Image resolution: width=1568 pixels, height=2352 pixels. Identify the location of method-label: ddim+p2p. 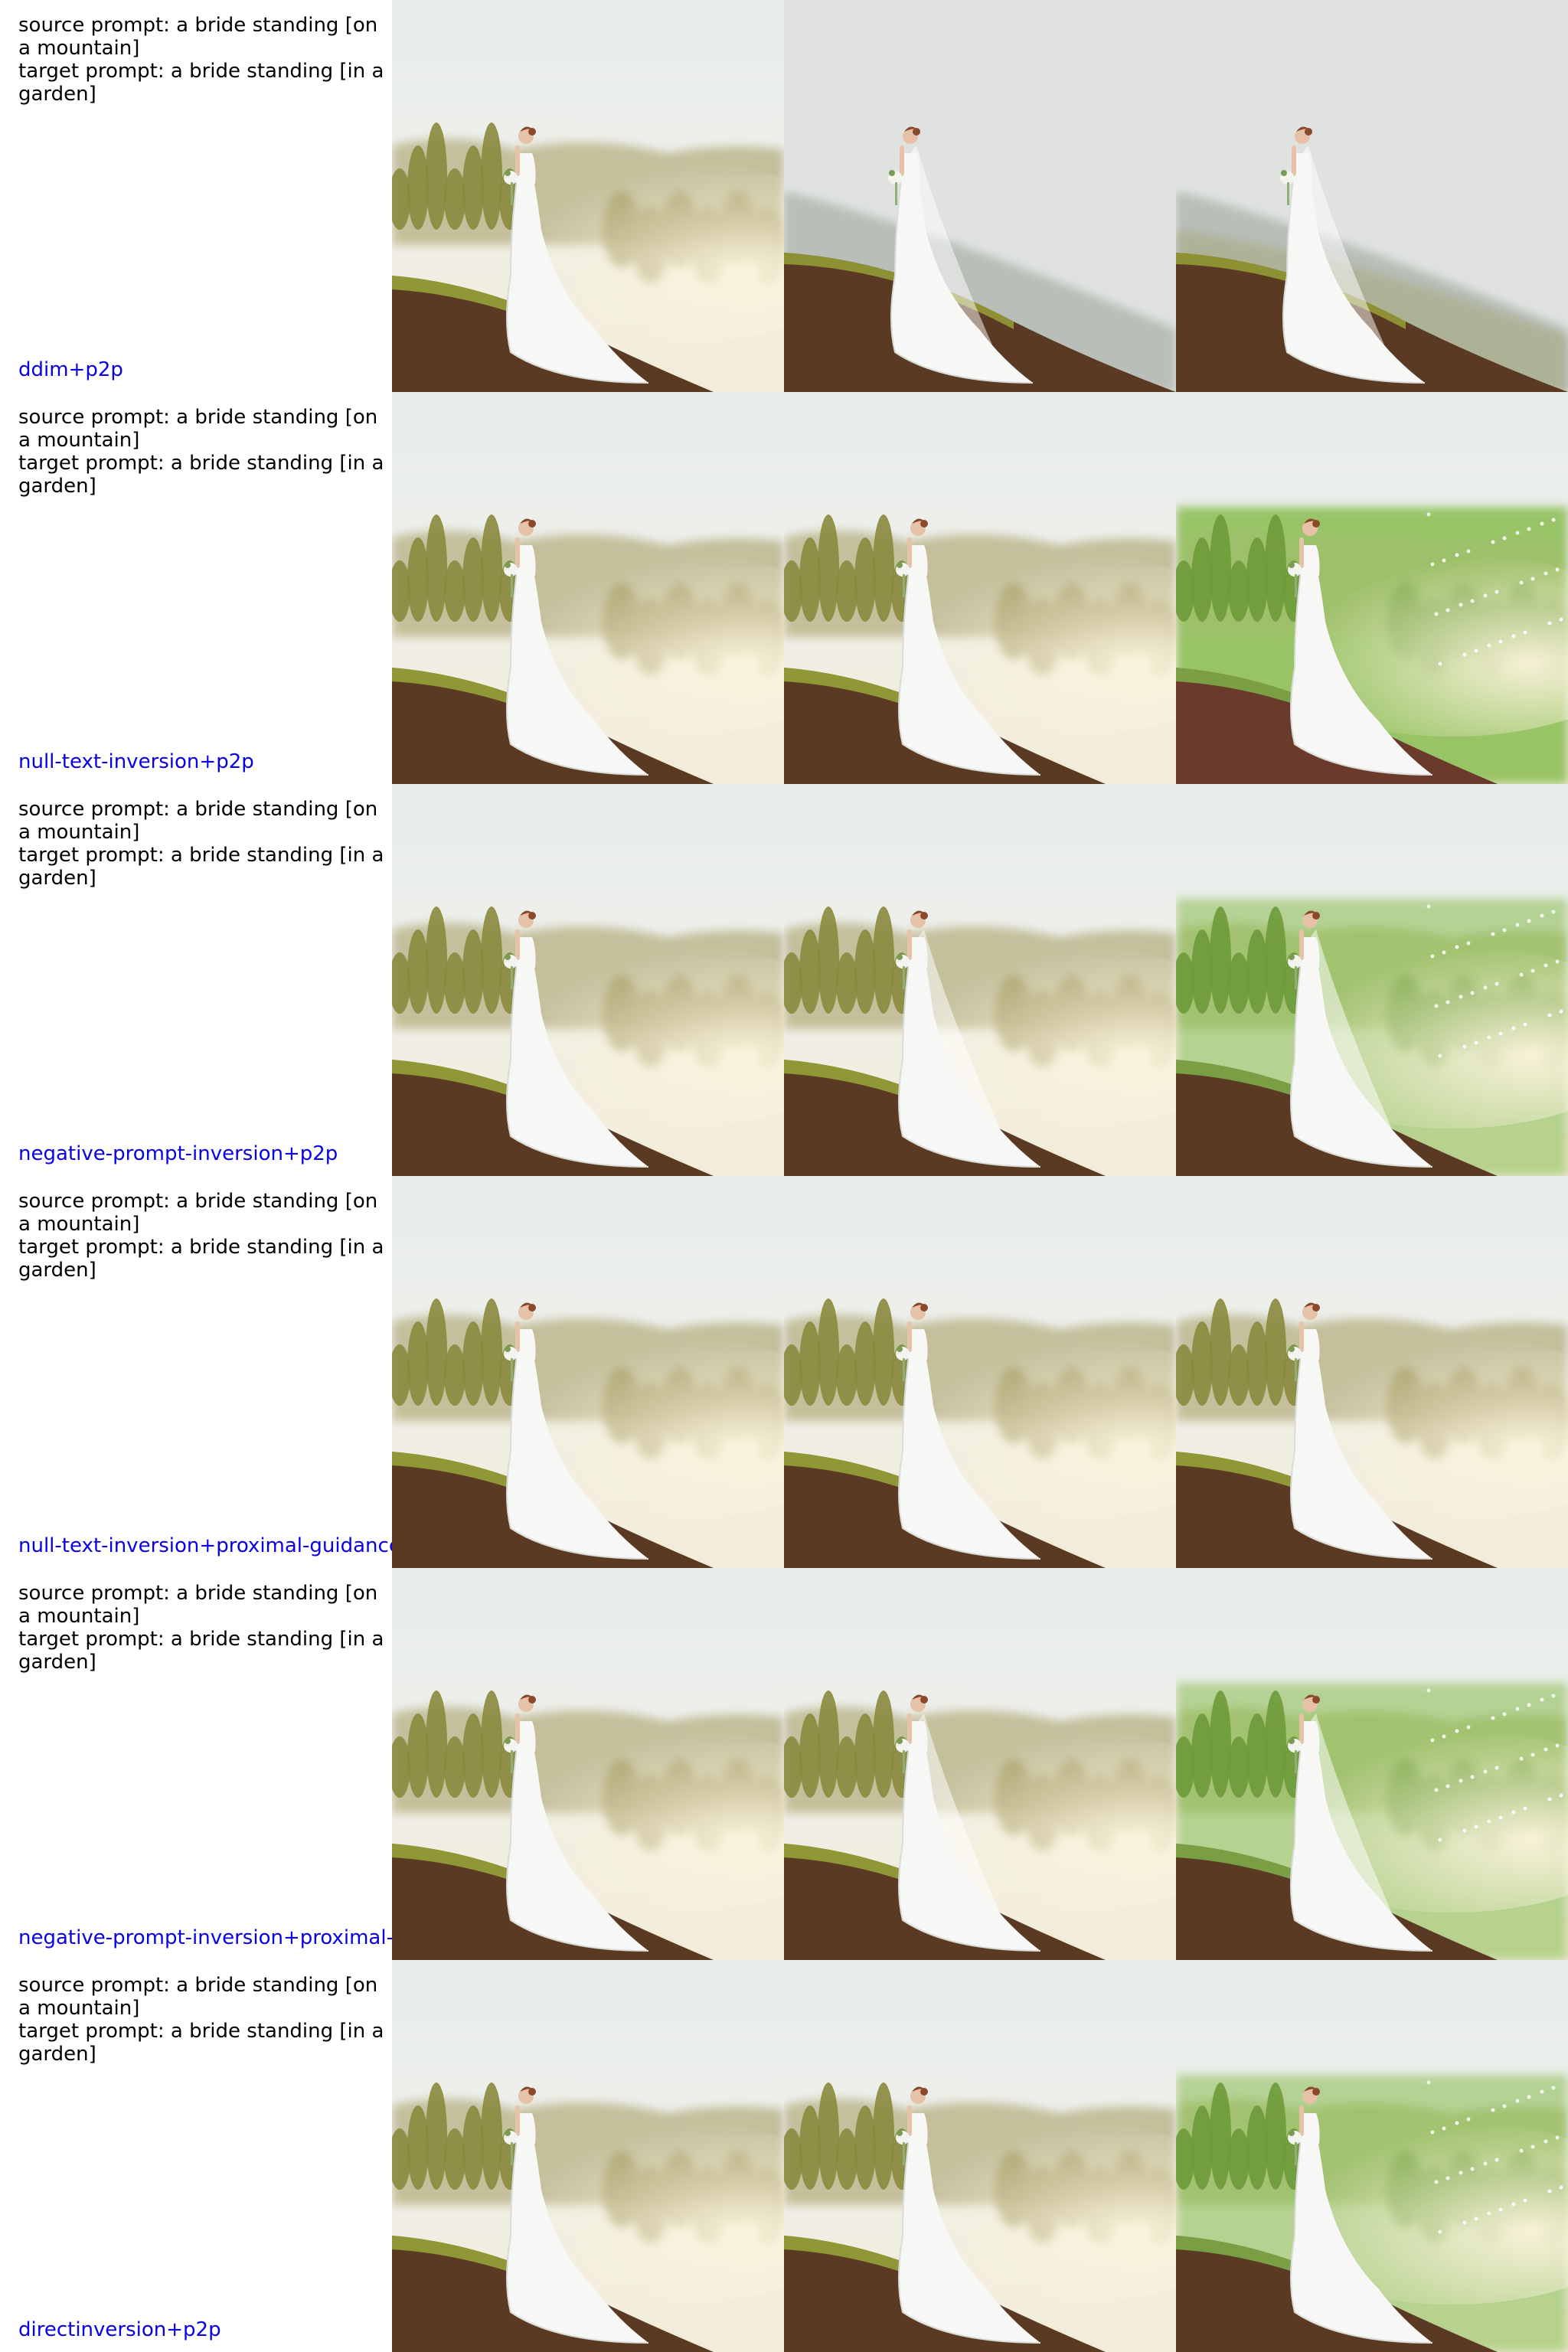
(70, 369).